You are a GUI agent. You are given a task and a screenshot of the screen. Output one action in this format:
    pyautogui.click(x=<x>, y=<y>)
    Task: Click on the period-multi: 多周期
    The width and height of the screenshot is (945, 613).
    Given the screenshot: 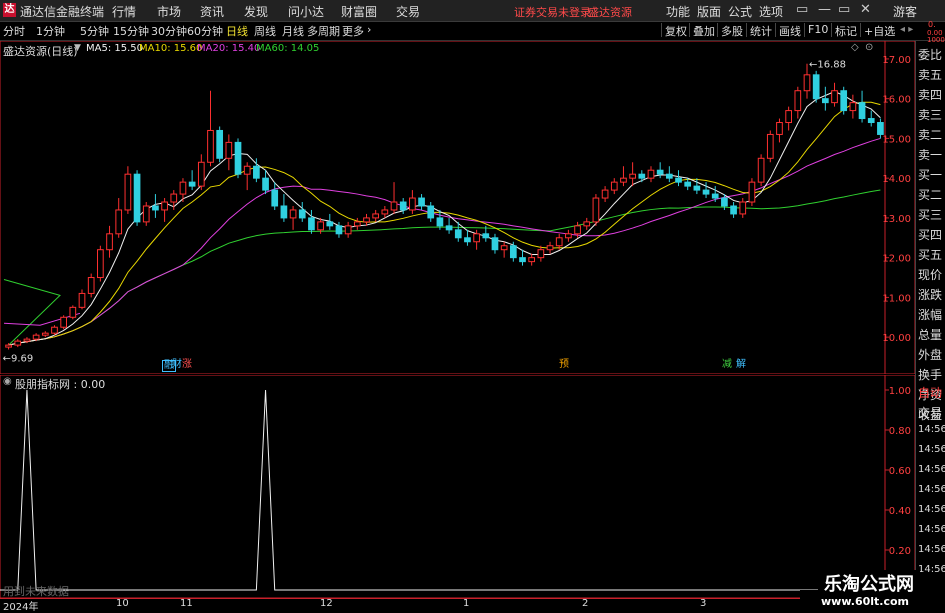 What is the action you would take?
    pyautogui.click(x=323, y=31)
    